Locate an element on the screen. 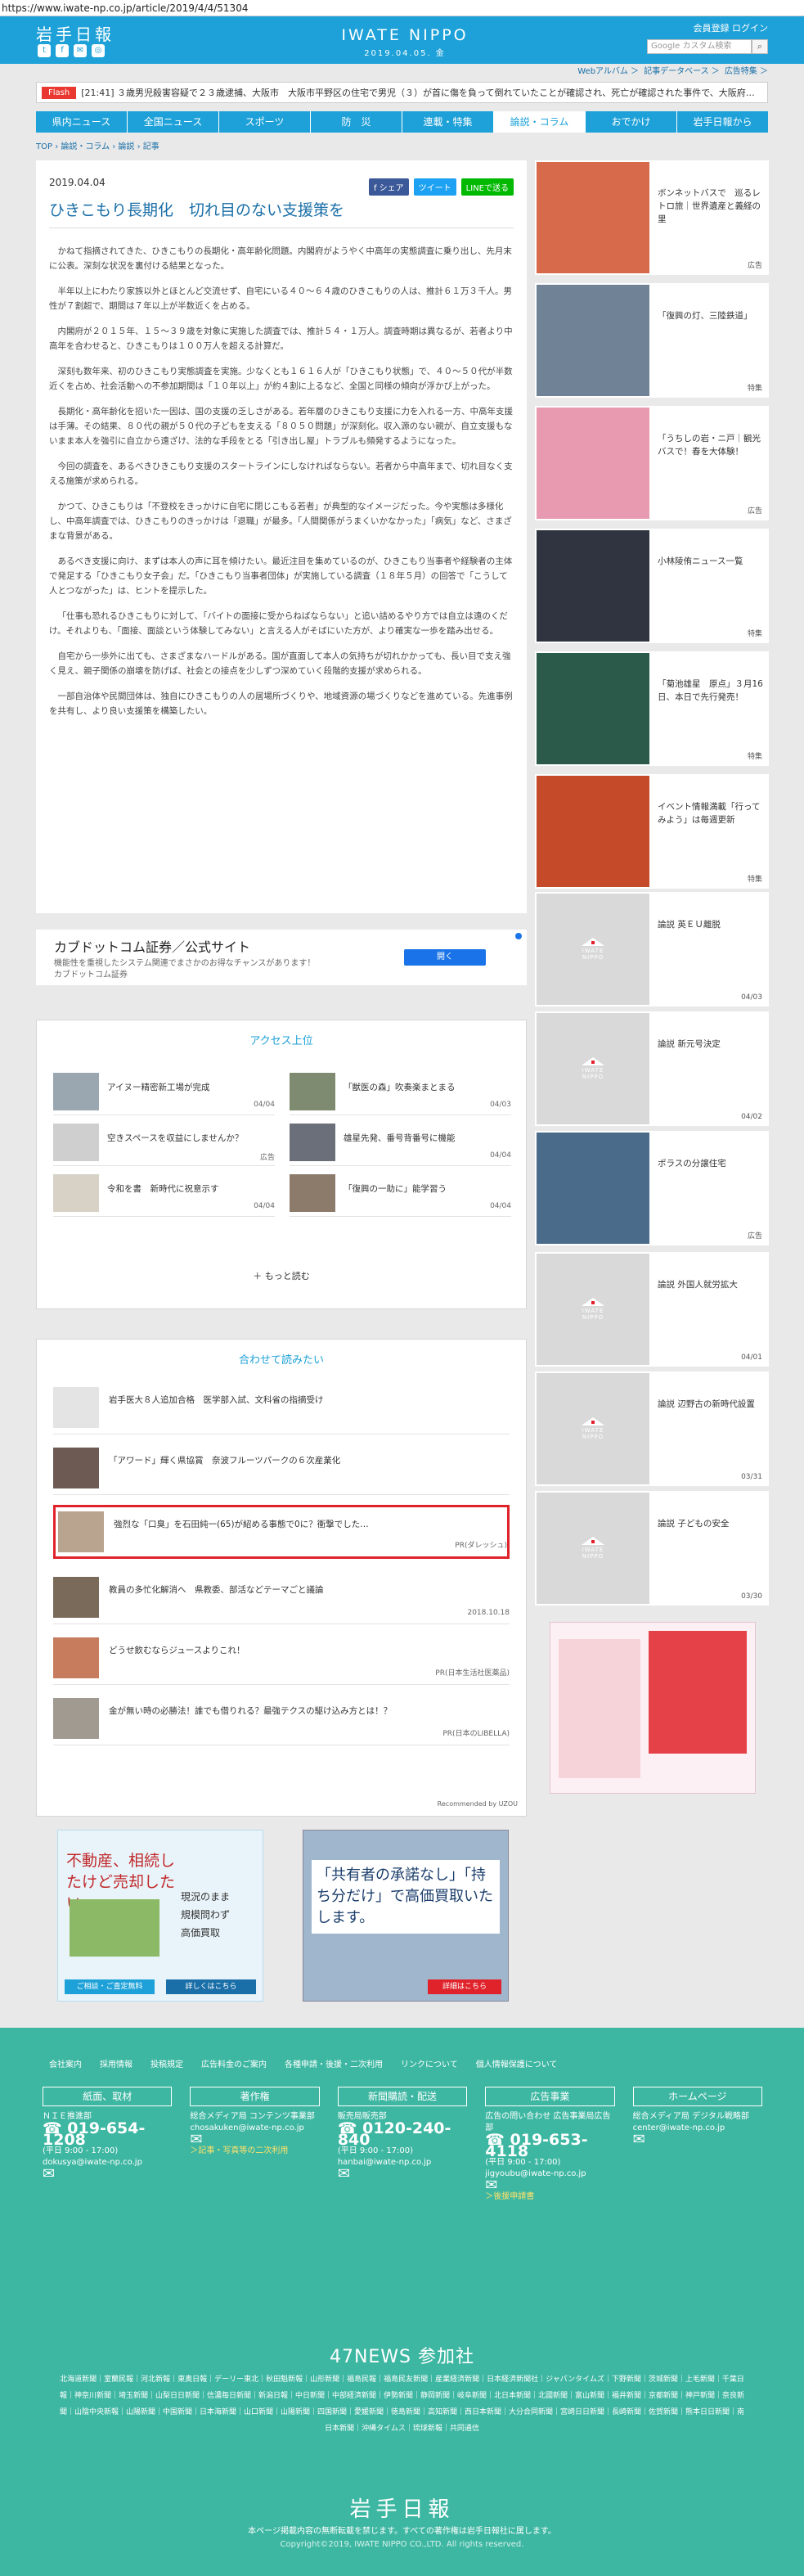 The image size is (804, 2576). line-share-button: LINEで送る is located at coordinates (487, 187).